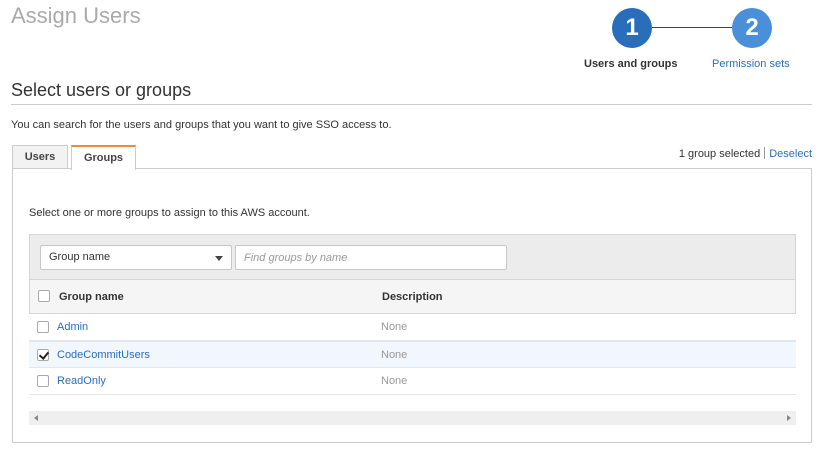 Image resolution: width=823 pixels, height=456 pixels. I want to click on wizard-stepper: 1 2 Users and groups Permission sets, so click(700, 42).